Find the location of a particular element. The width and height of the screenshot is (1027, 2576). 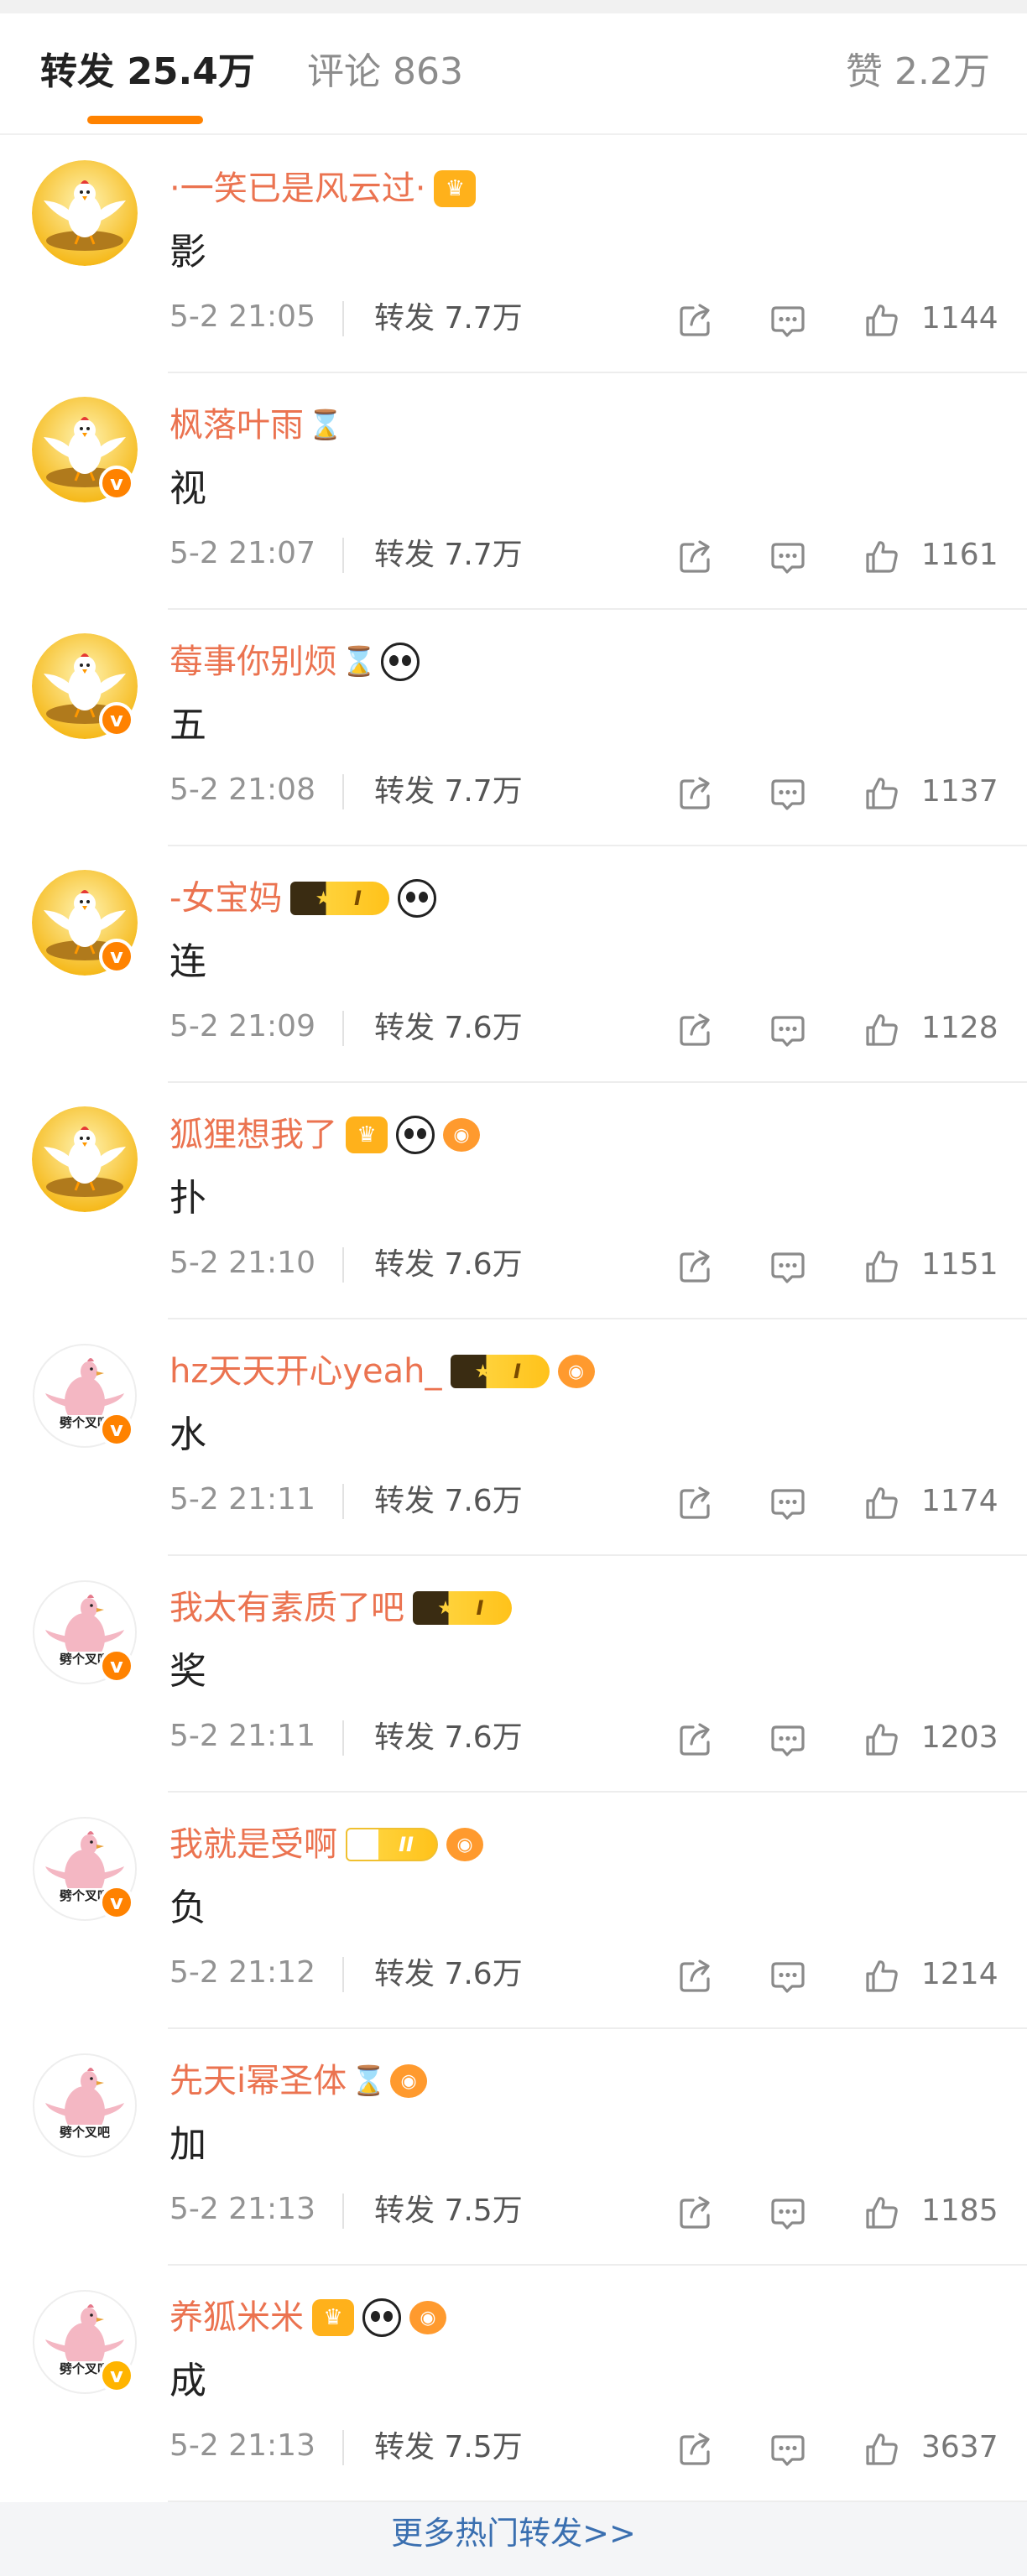

user-name-row: 我就是受啊 II ◉ is located at coordinates (326, 1844).